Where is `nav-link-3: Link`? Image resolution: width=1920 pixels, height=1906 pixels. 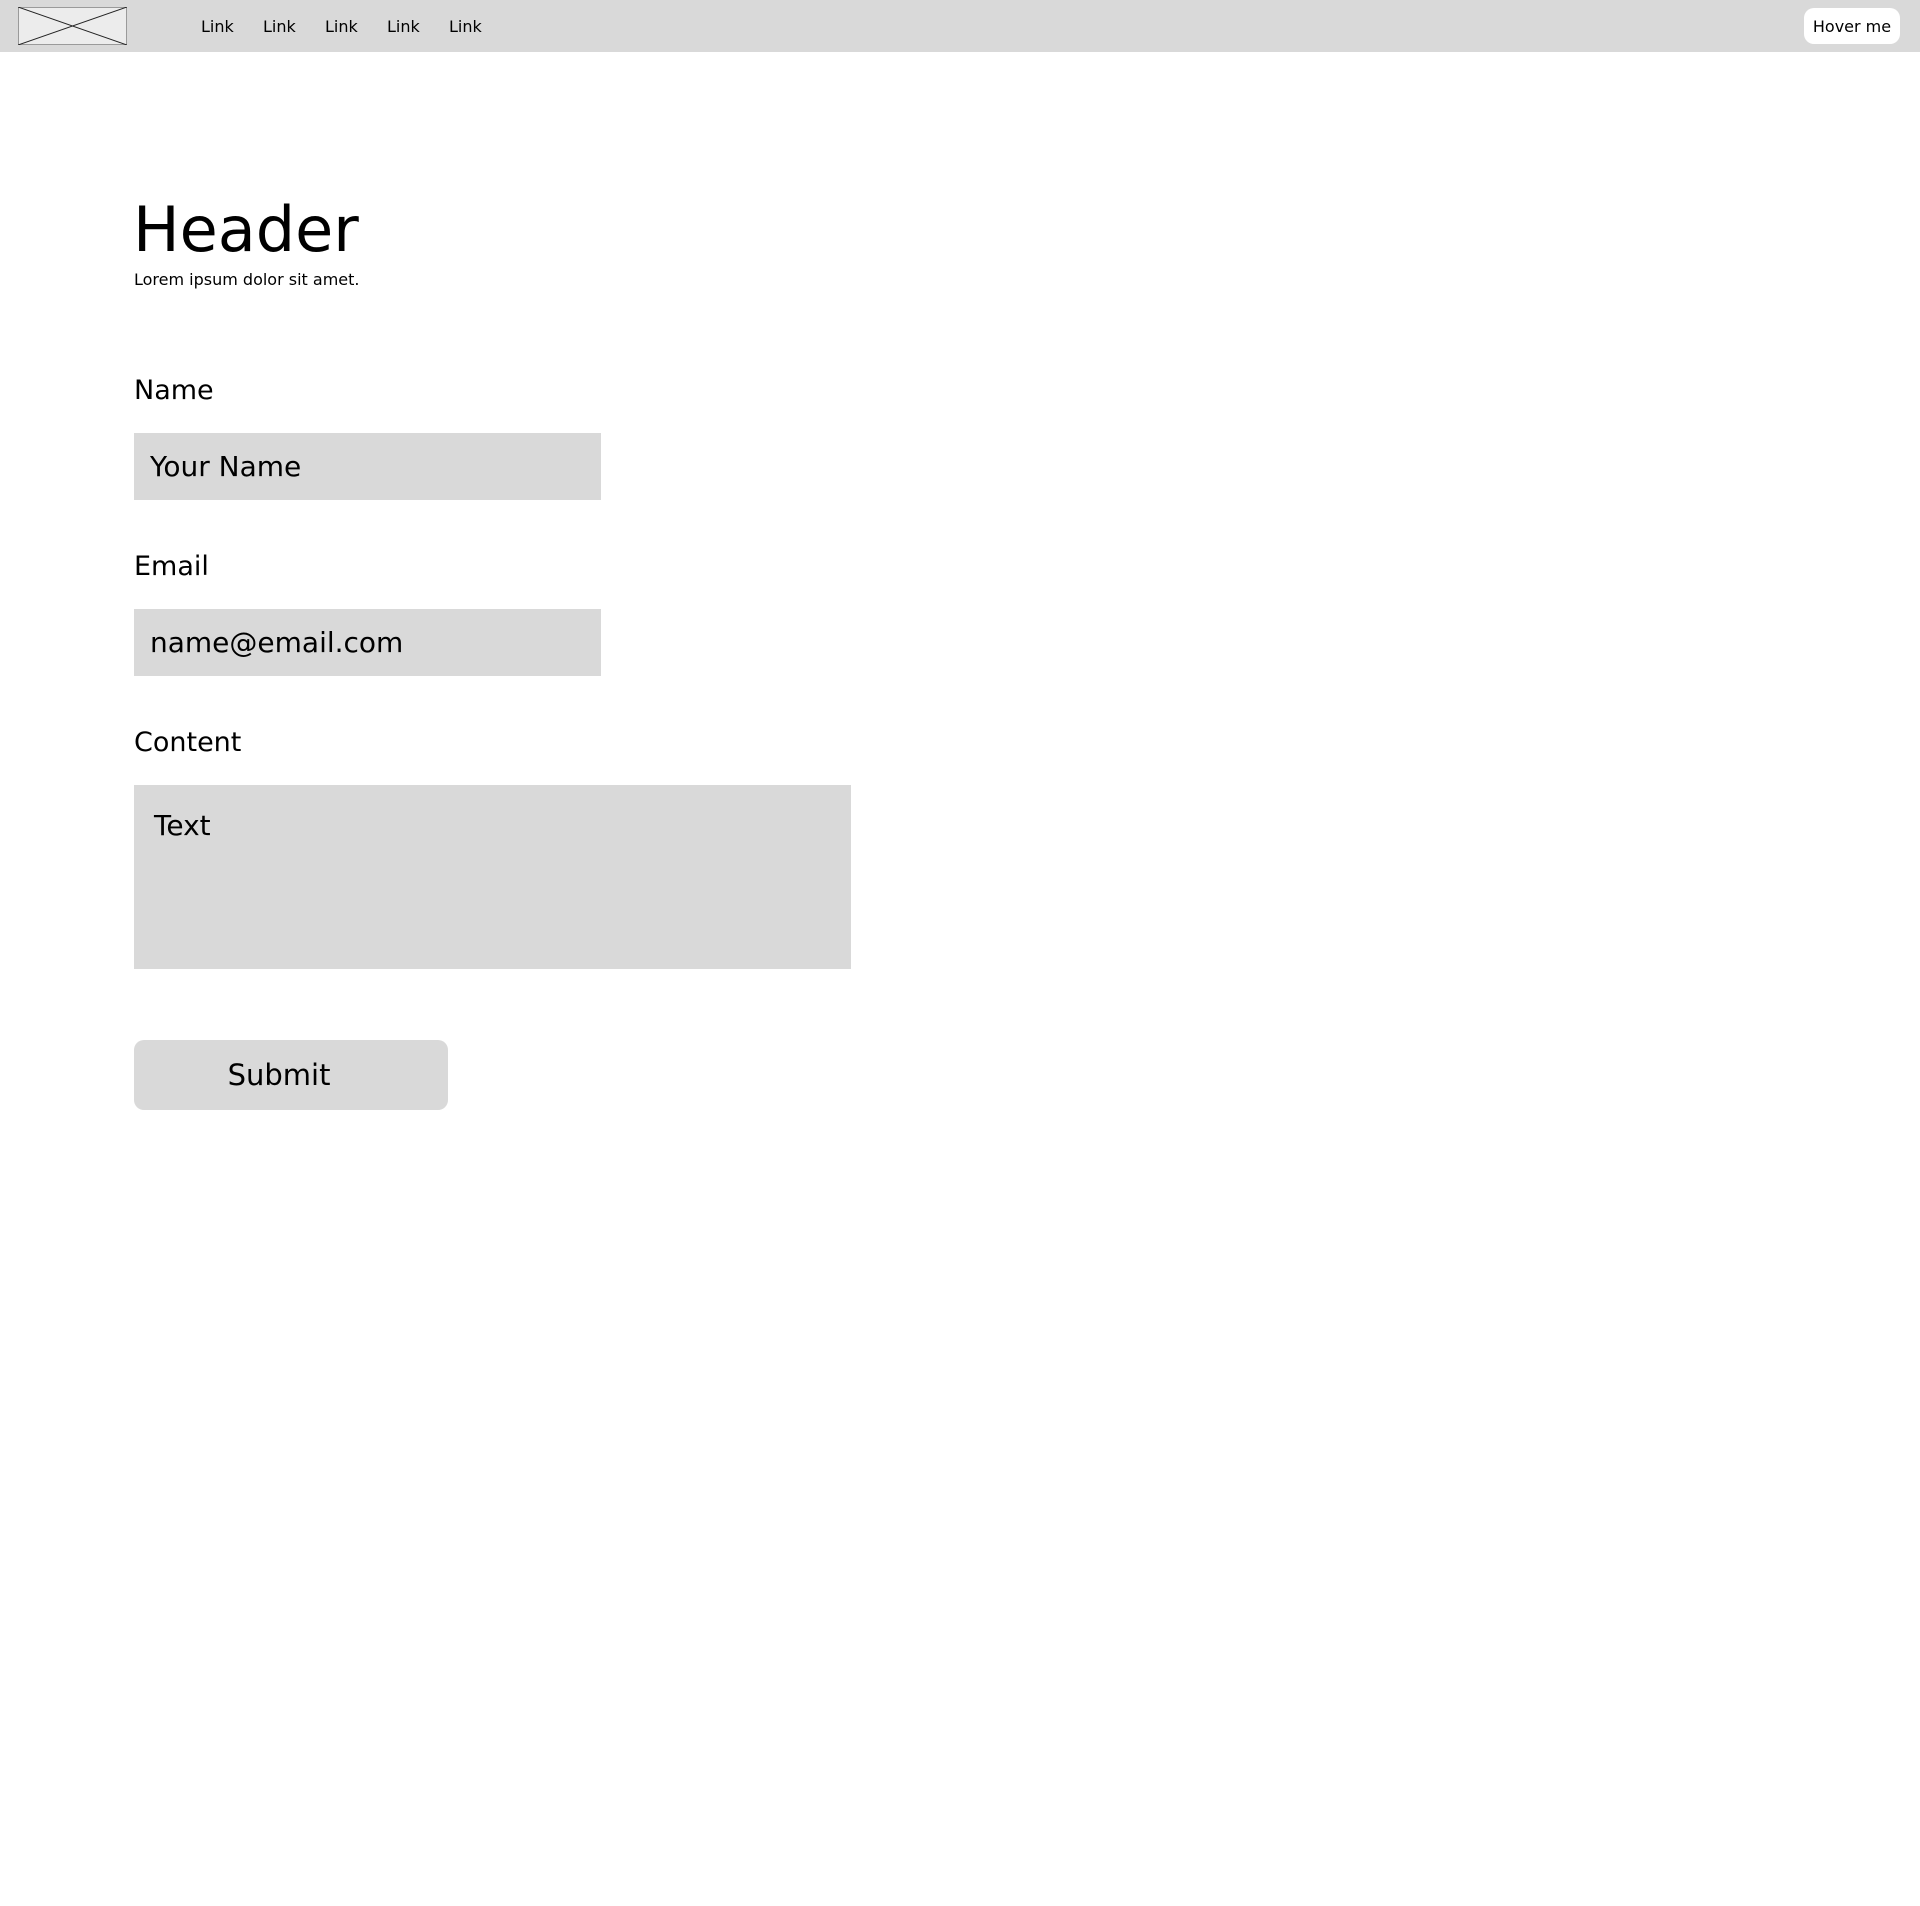
nav-link-3: Link is located at coordinates (341, 27).